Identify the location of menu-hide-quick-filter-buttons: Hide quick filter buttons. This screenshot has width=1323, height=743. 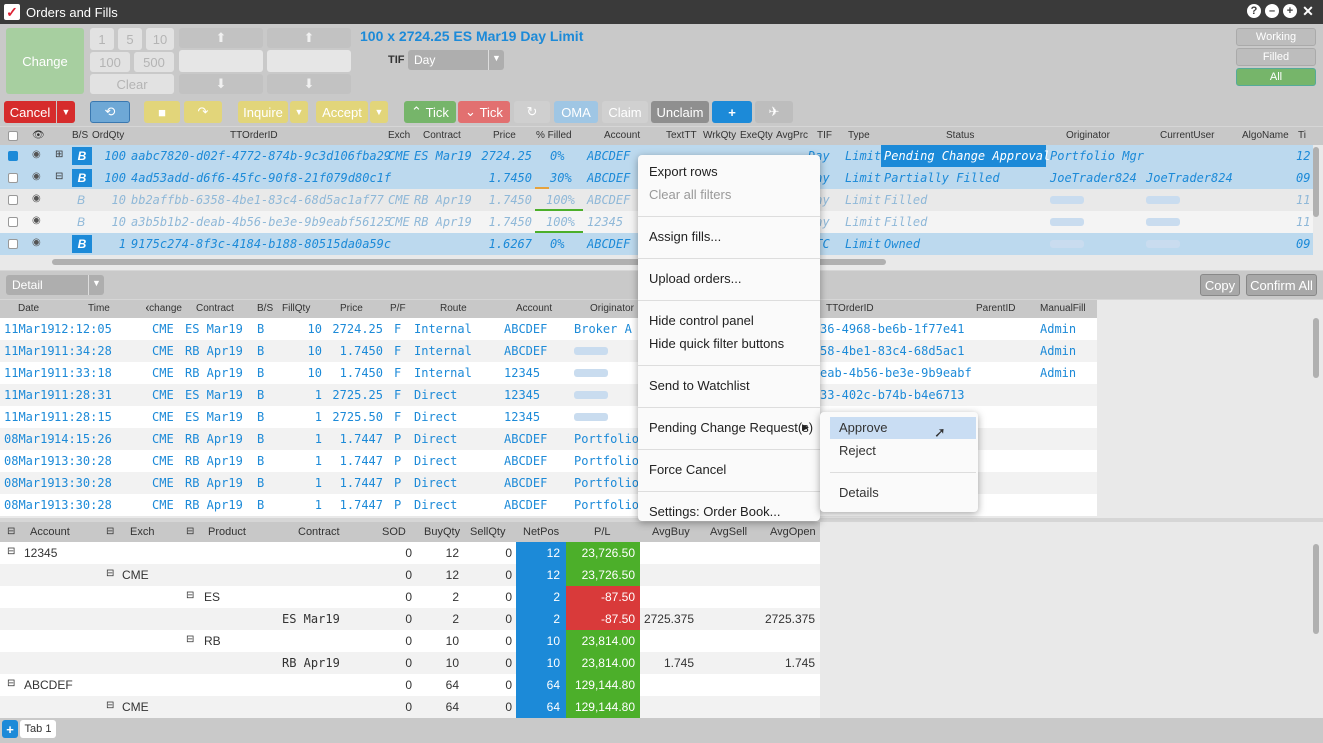
(716, 343).